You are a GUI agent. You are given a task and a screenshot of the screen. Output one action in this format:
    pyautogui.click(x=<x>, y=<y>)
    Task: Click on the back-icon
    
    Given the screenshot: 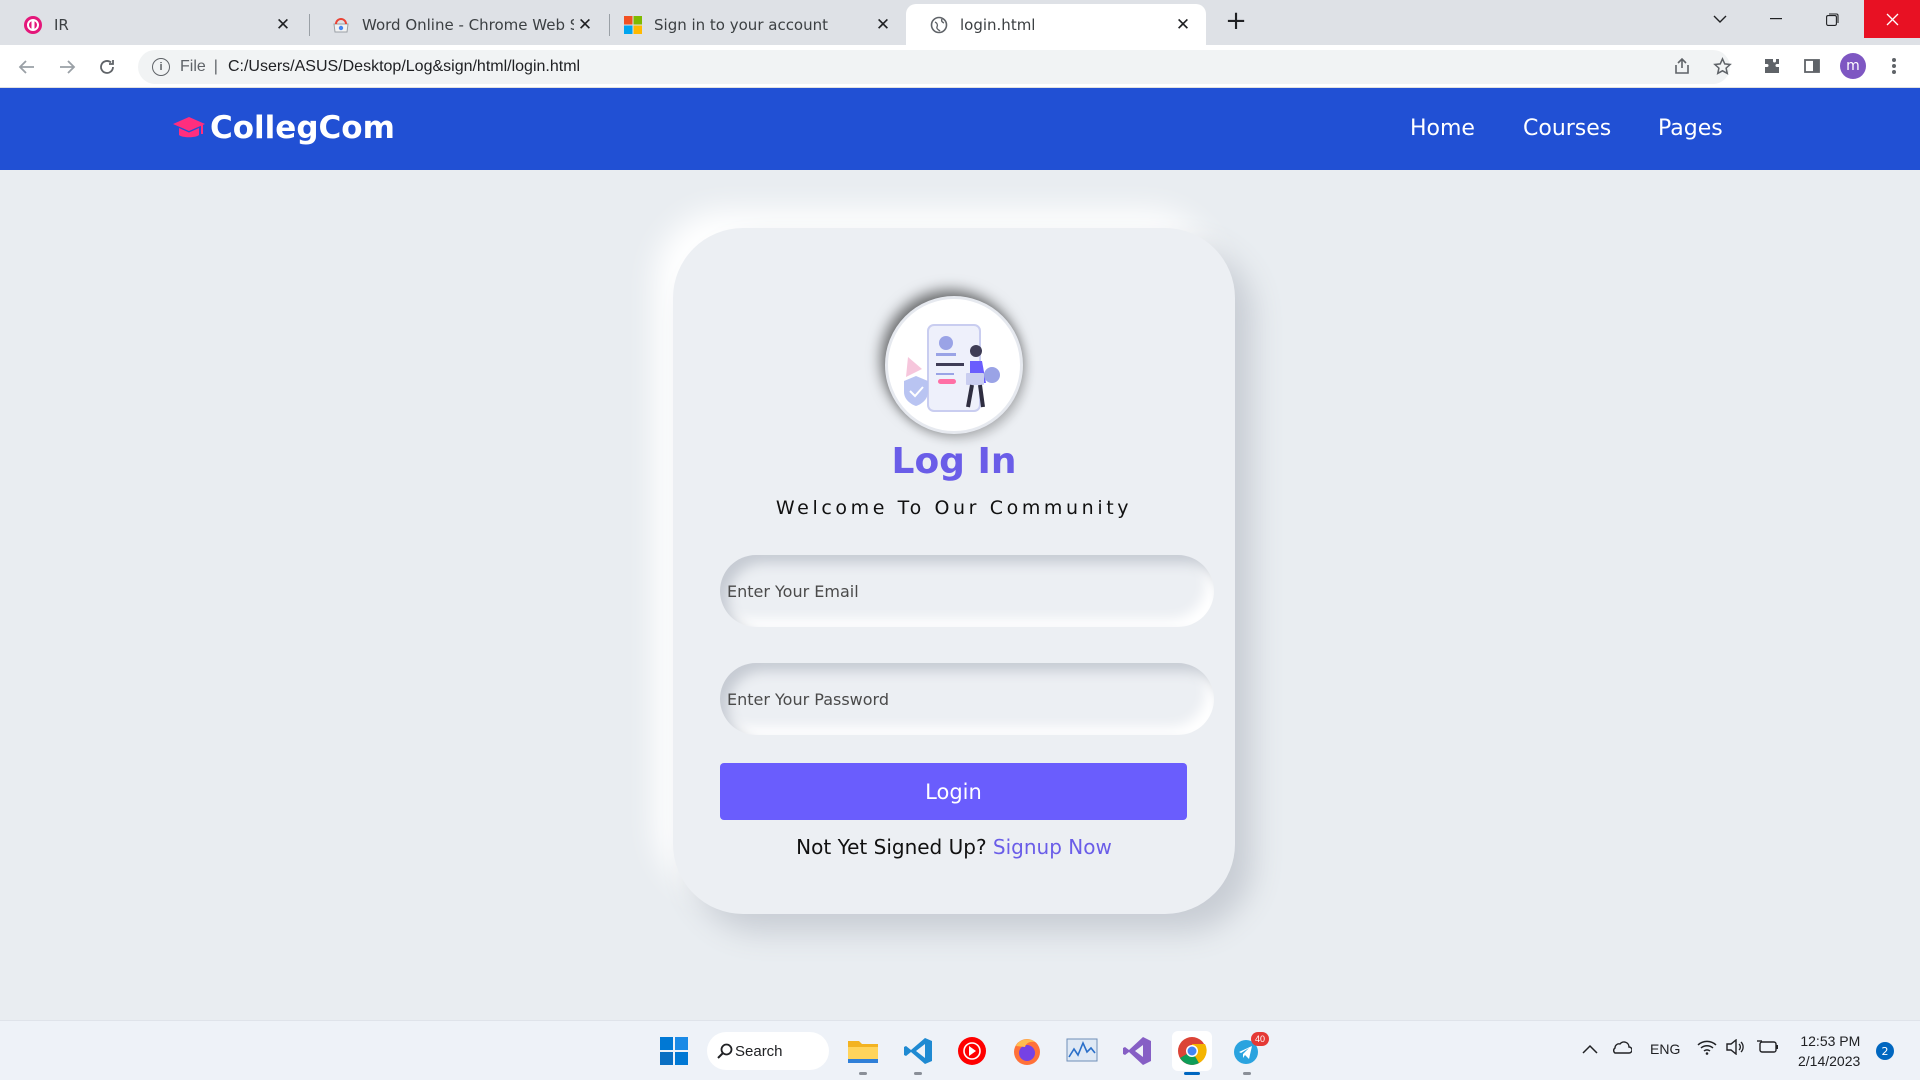 What is the action you would take?
    pyautogui.click(x=27, y=67)
    